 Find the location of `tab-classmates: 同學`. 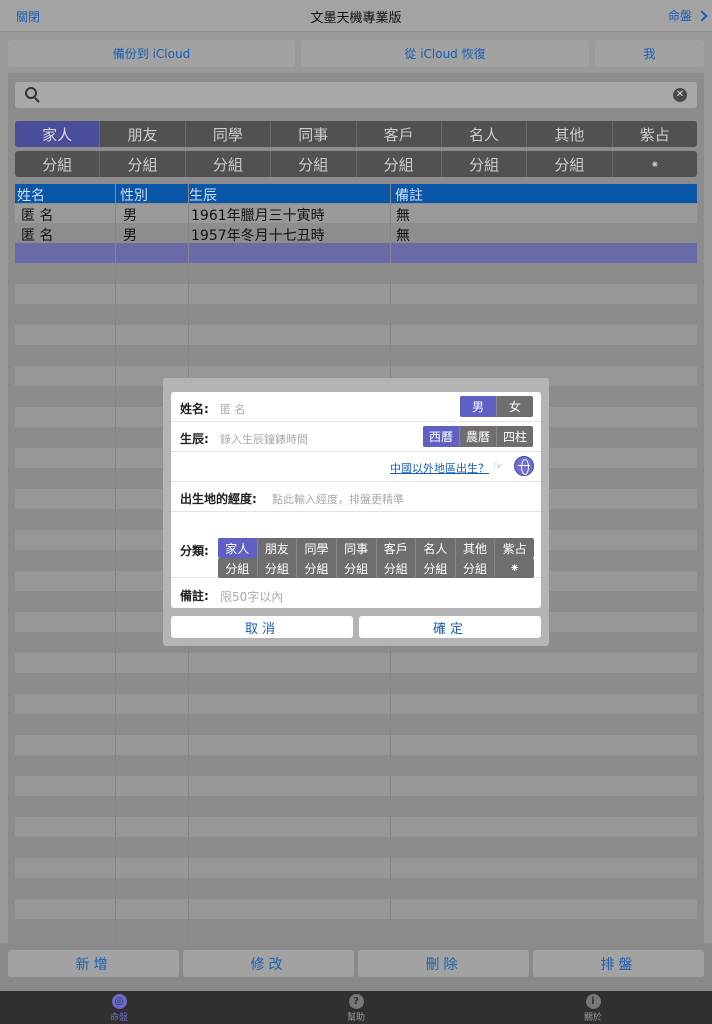

tab-classmates: 同學 is located at coordinates (229, 134).